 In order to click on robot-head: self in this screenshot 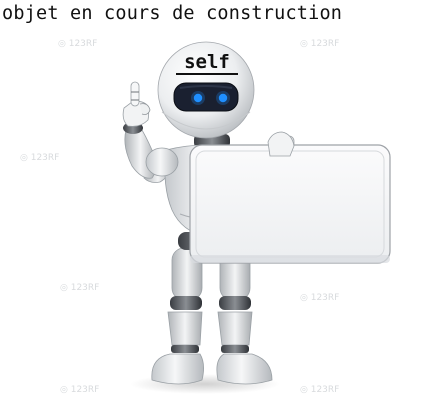, I will do `click(206, 90)`.